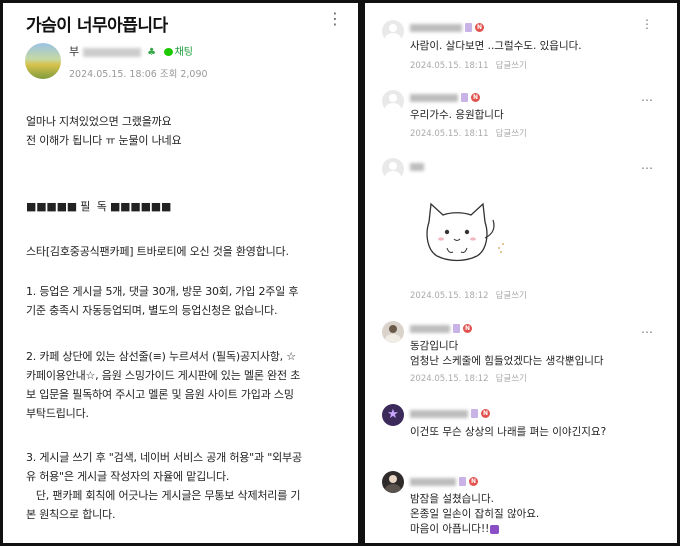  Describe the element at coordinates (152, 310) in the screenshot. I see `post-body-line: 기준 충족시 자동등업되며, 별도의 등업신청은 없습니다.` at that location.